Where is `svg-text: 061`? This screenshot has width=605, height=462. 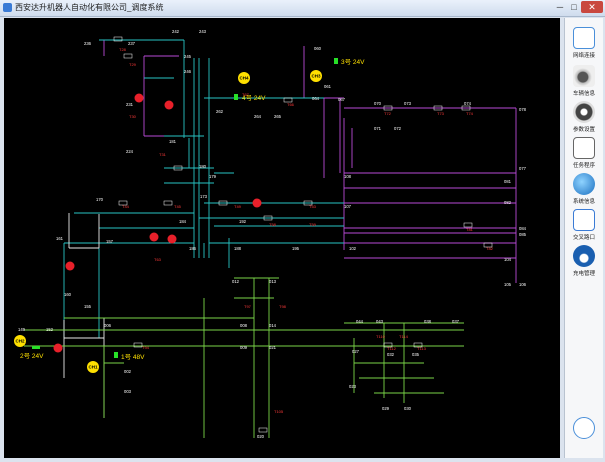
svg-text: 061 is located at coordinates (328, 86).